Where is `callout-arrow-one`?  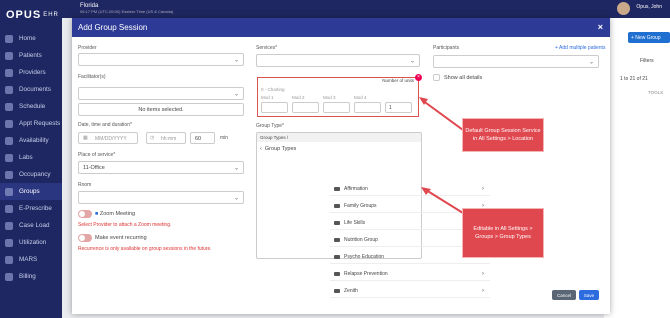
callout-arrow-one is located at coordinates (442, 115).